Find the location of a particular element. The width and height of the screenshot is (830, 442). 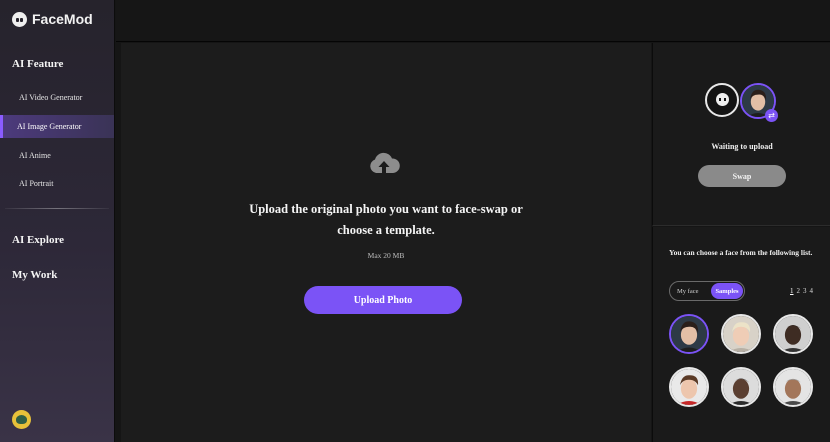

upload-photo-button: Upload Photo is located at coordinates (383, 300).